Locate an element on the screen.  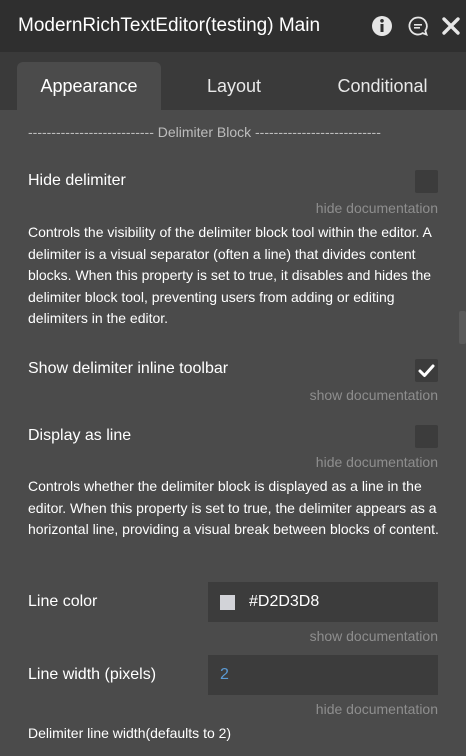
tab-layout: Layout is located at coordinates (234, 86).